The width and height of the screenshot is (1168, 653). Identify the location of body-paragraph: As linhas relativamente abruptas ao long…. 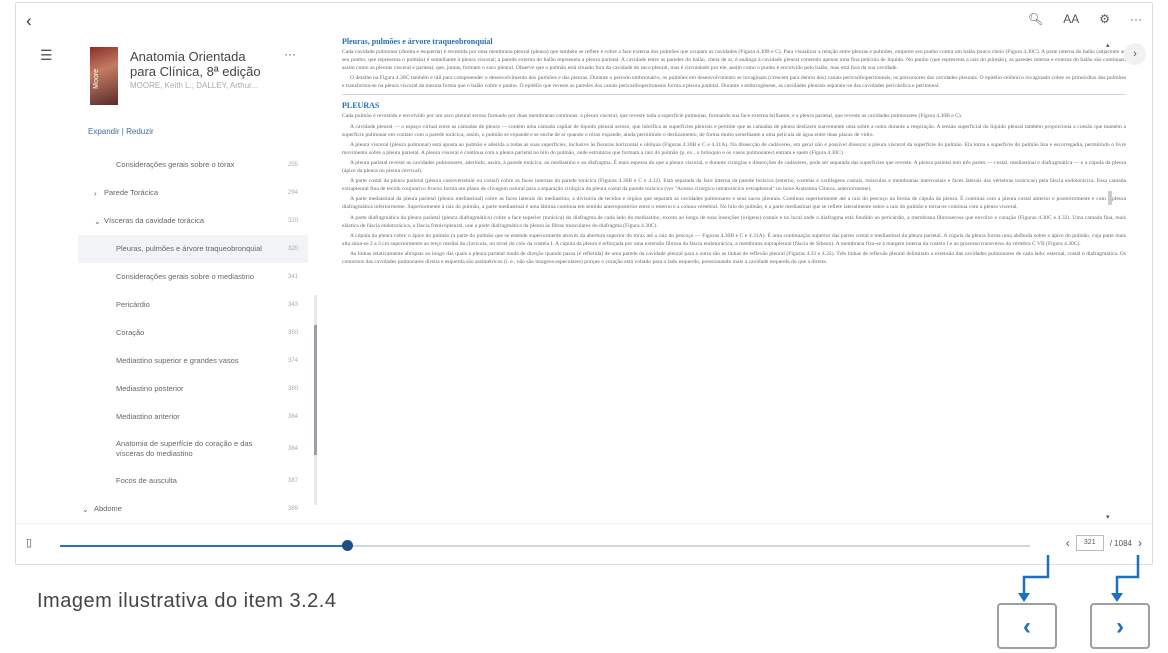
(734, 257).